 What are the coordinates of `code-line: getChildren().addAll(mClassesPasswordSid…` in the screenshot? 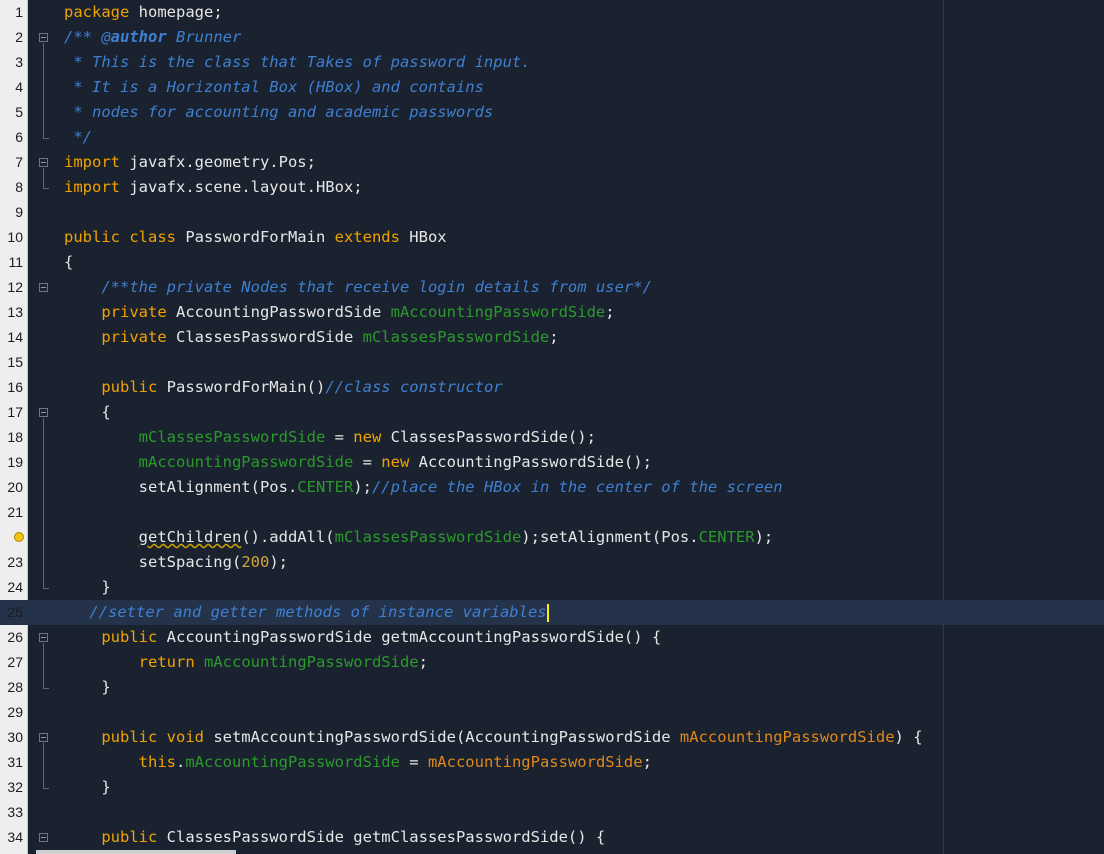 It's located at (552, 537).